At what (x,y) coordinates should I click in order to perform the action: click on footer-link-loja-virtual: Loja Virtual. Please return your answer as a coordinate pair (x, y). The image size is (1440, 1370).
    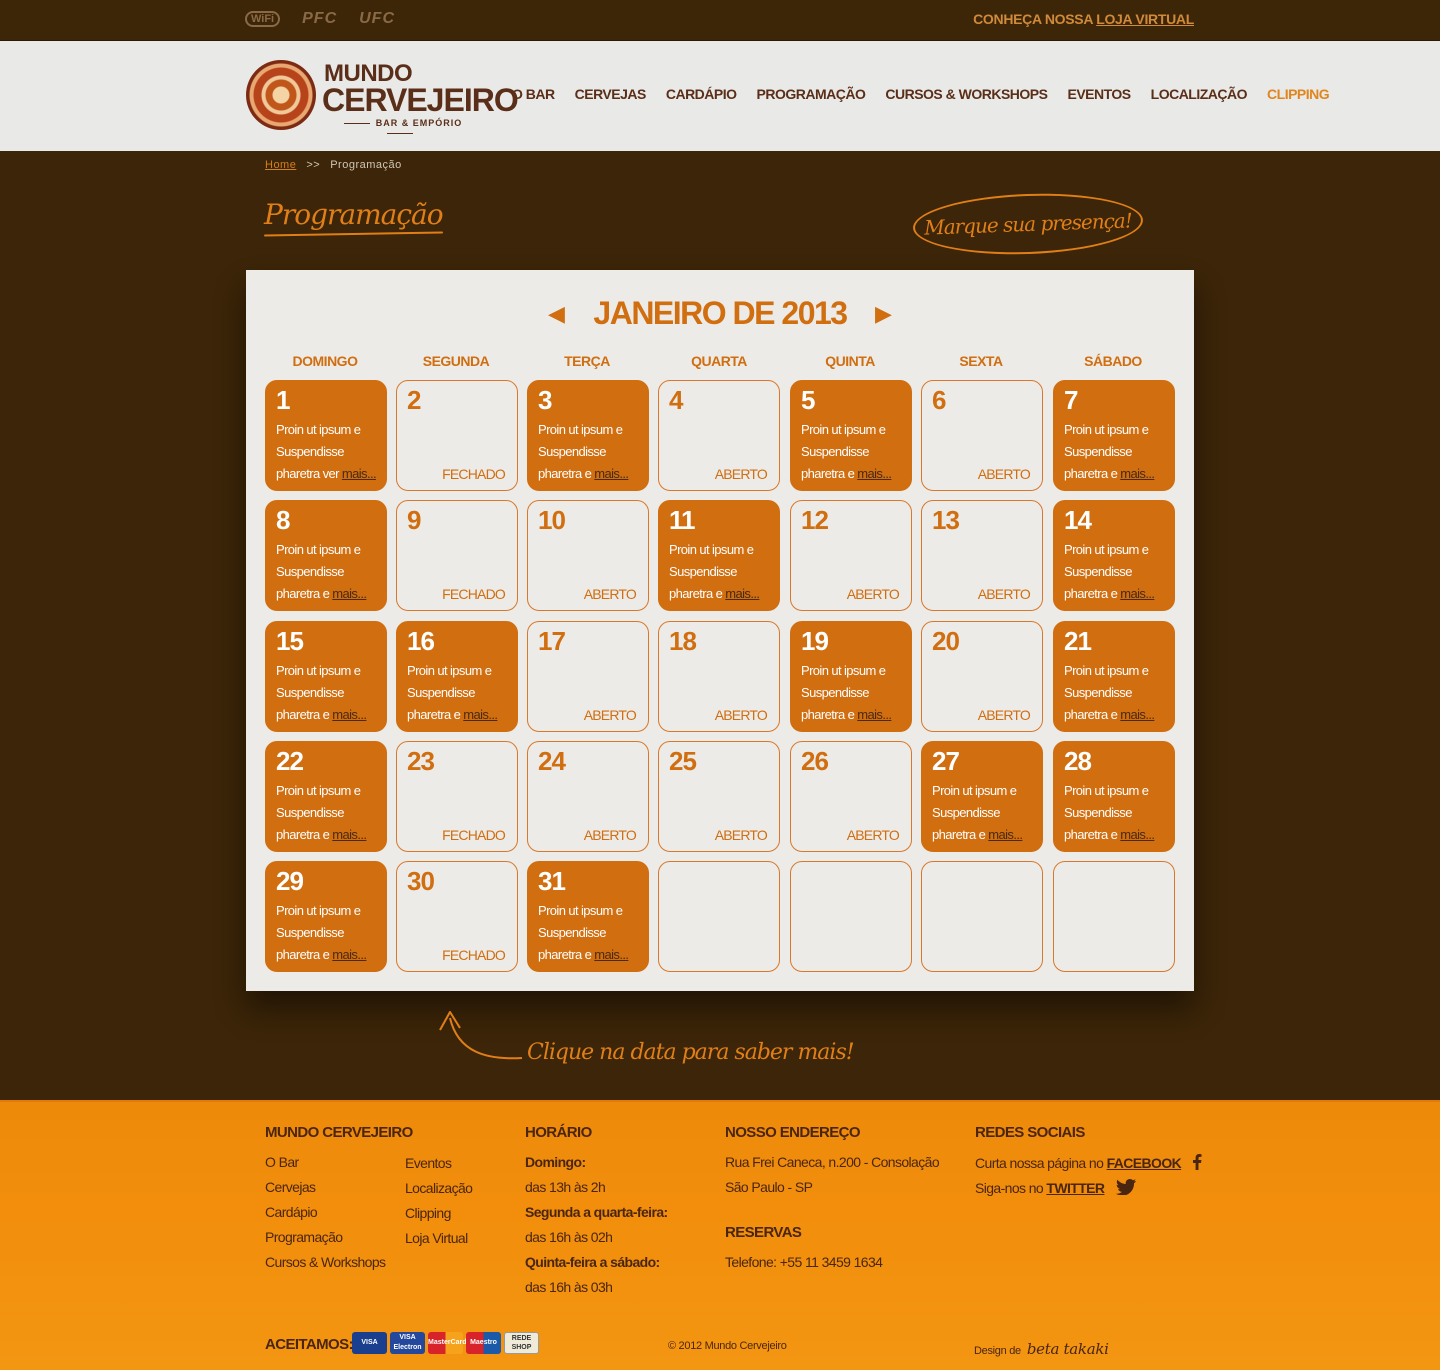
    Looking at the image, I should click on (436, 1238).